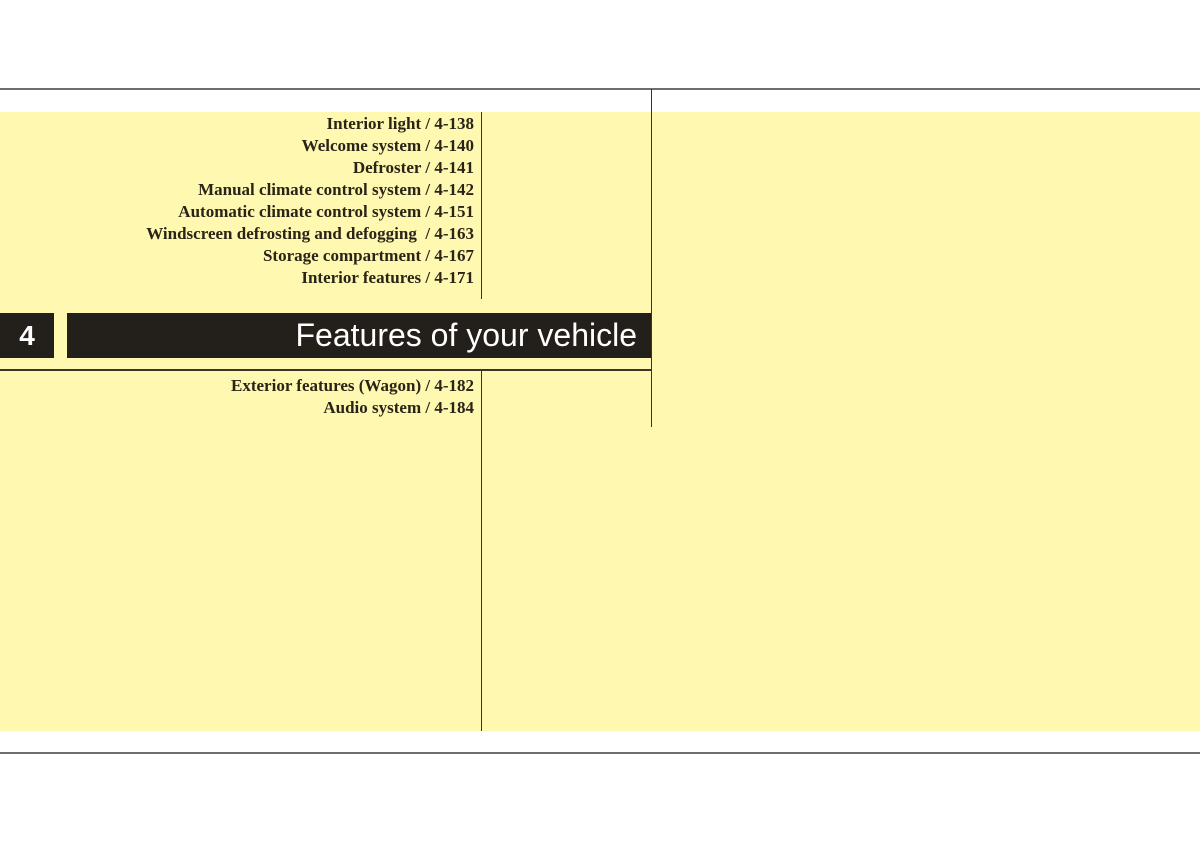 This screenshot has width=1200, height=843. What do you see at coordinates (310, 212) in the screenshot?
I see `toc-item: Automatic climate control system / 4-151` at bounding box center [310, 212].